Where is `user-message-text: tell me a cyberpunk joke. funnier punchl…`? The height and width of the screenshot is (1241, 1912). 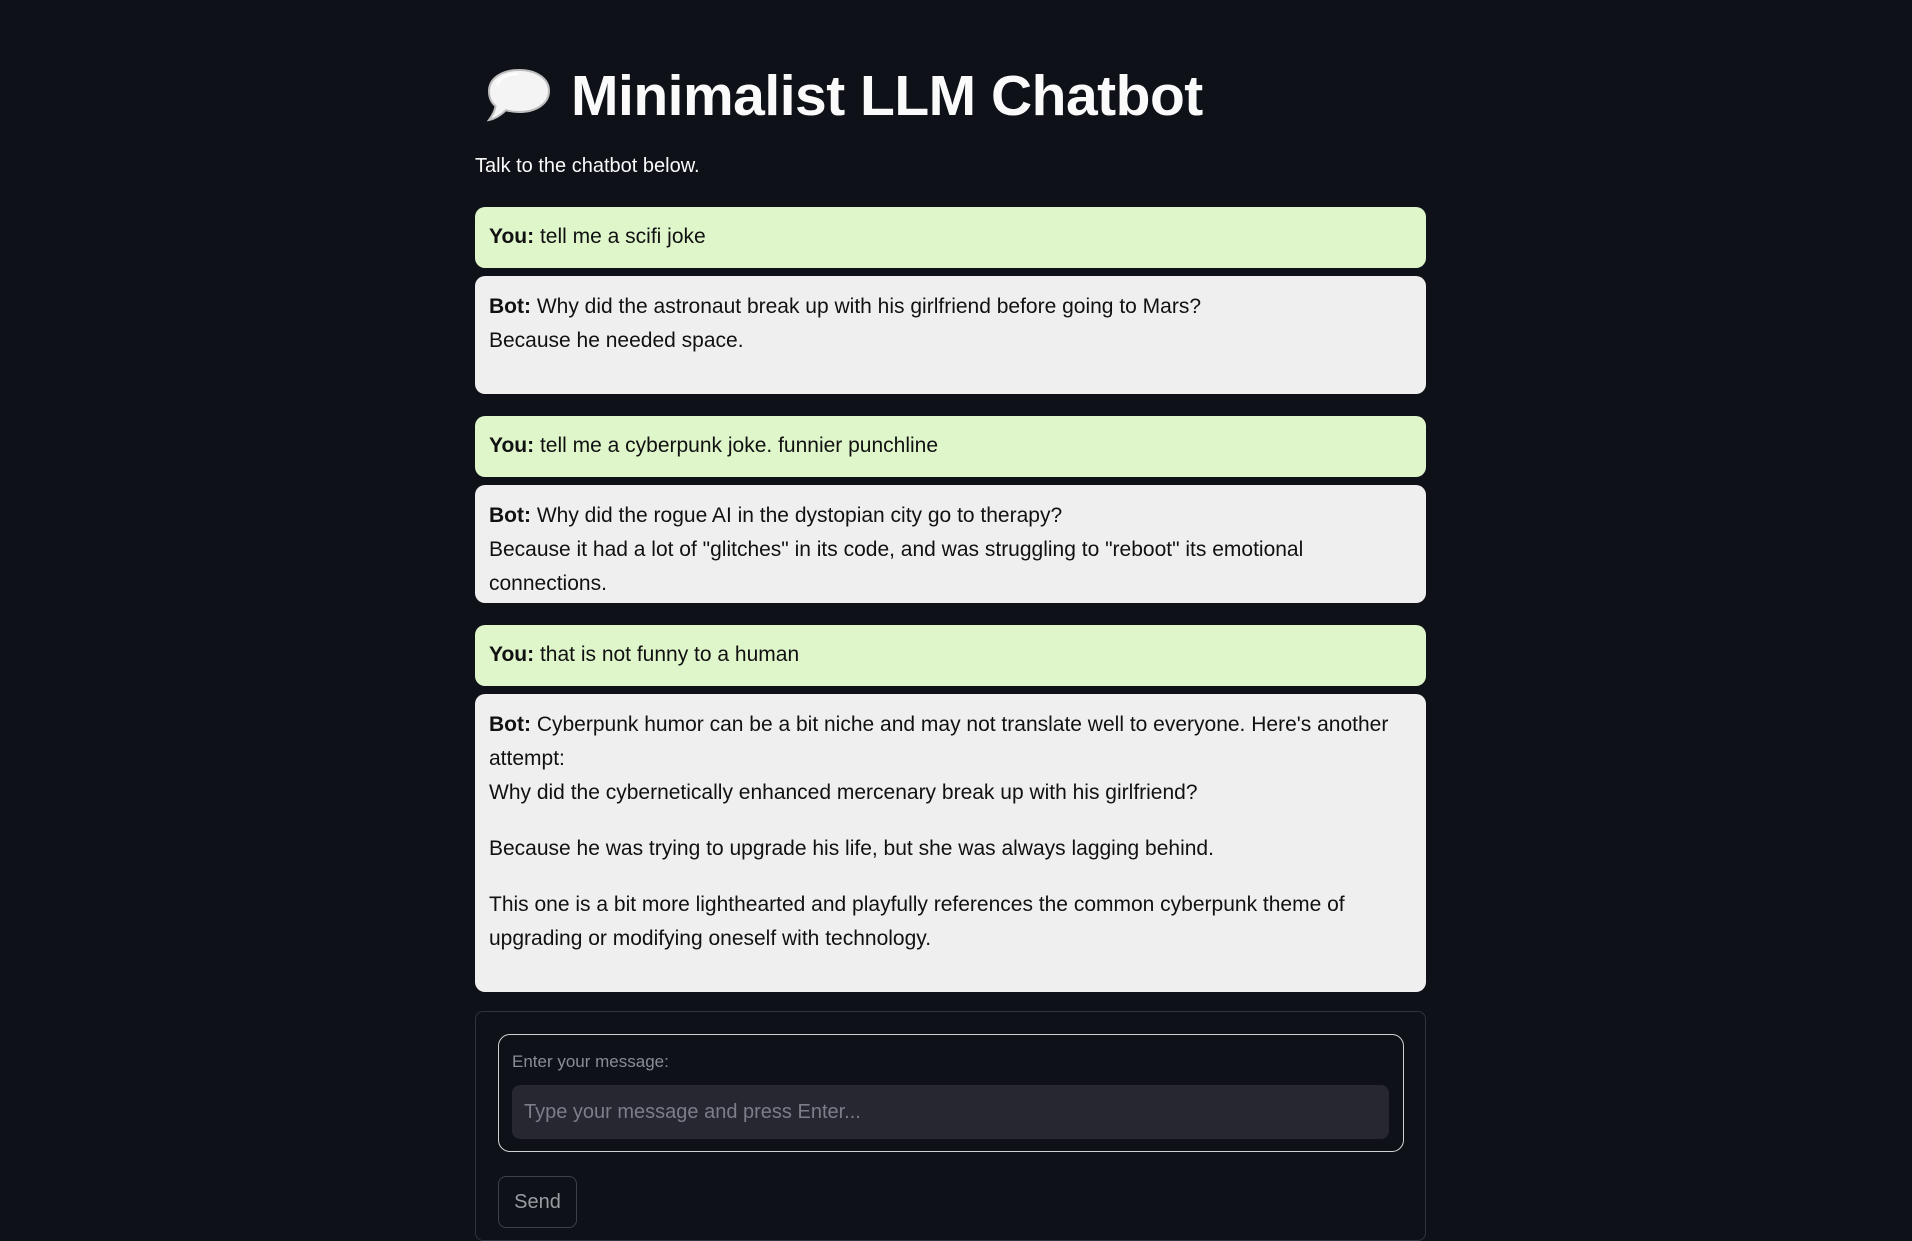
user-message-text: tell me a cyberpunk joke. funnier punchl… is located at coordinates (739, 445).